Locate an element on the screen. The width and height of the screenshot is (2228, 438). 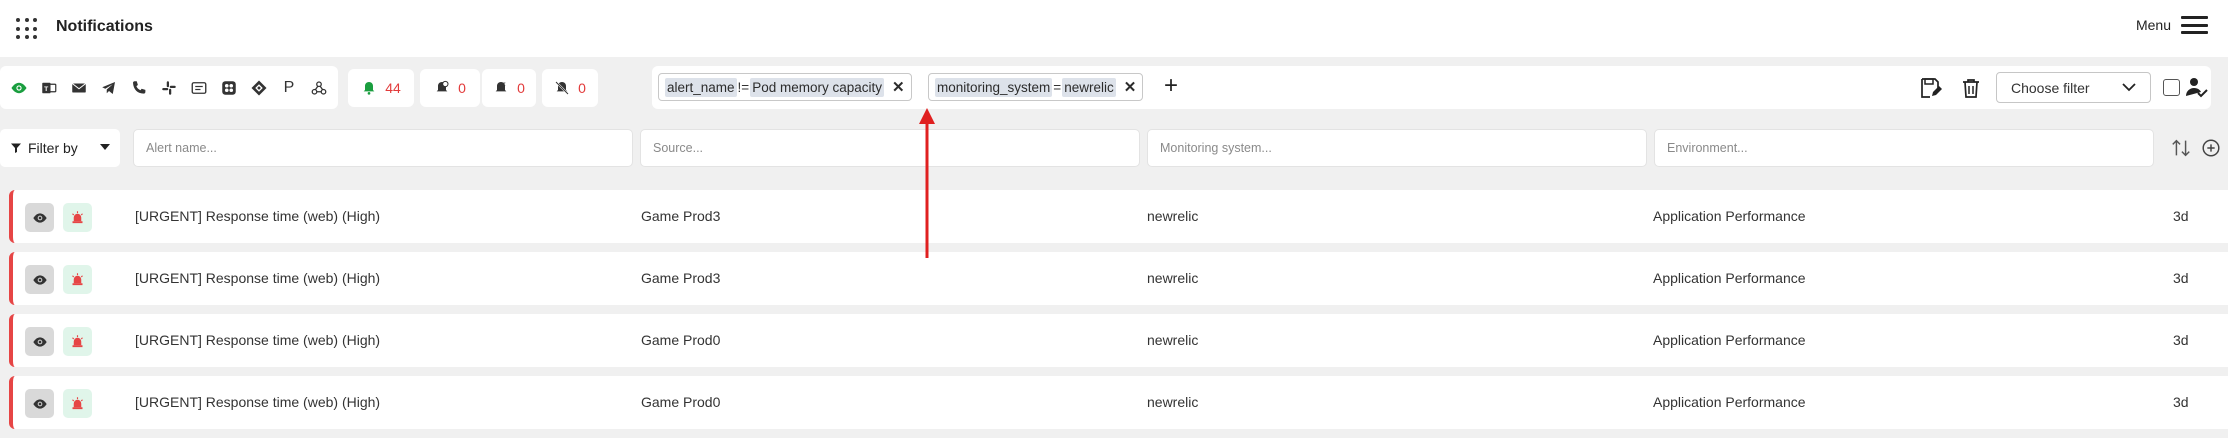
filter-operator: != is located at coordinates (743, 87).